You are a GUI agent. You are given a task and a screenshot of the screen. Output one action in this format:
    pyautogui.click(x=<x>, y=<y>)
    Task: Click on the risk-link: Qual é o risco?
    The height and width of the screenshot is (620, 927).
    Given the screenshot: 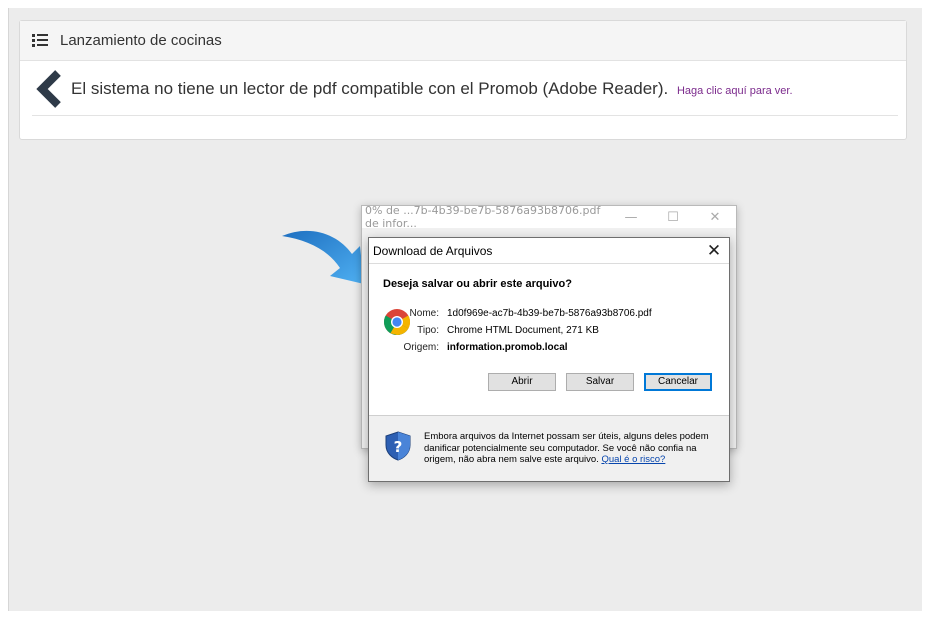 What is the action you would take?
    pyautogui.click(x=633, y=459)
    